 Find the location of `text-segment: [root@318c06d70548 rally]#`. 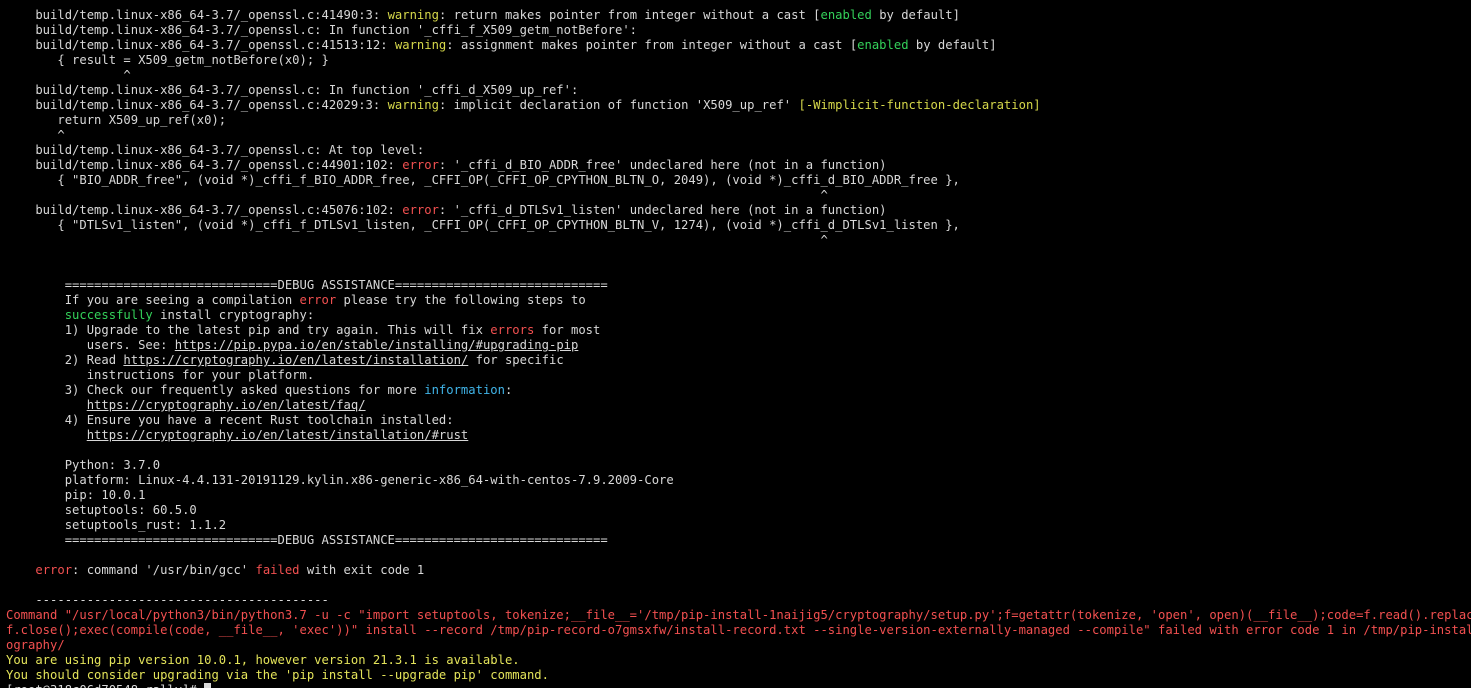

text-segment: [root@318c06d70548 rally]# is located at coordinates (105, 685).